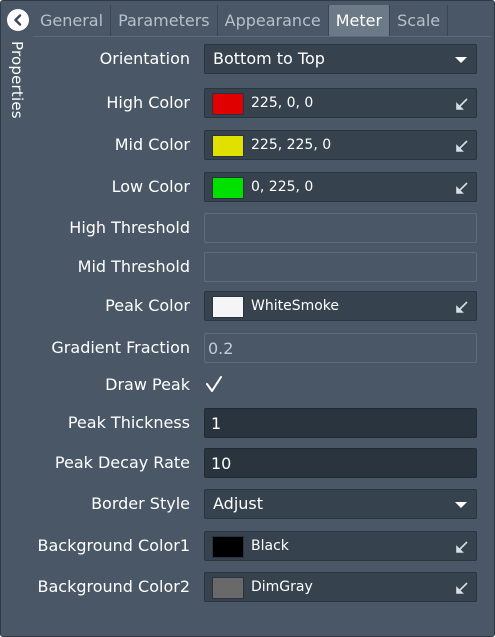 The width and height of the screenshot is (495, 637). What do you see at coordinates (262, 385) in the screenshot?
I see `draw-peak-row: Draw Peak` at bounding box center [262, 385].